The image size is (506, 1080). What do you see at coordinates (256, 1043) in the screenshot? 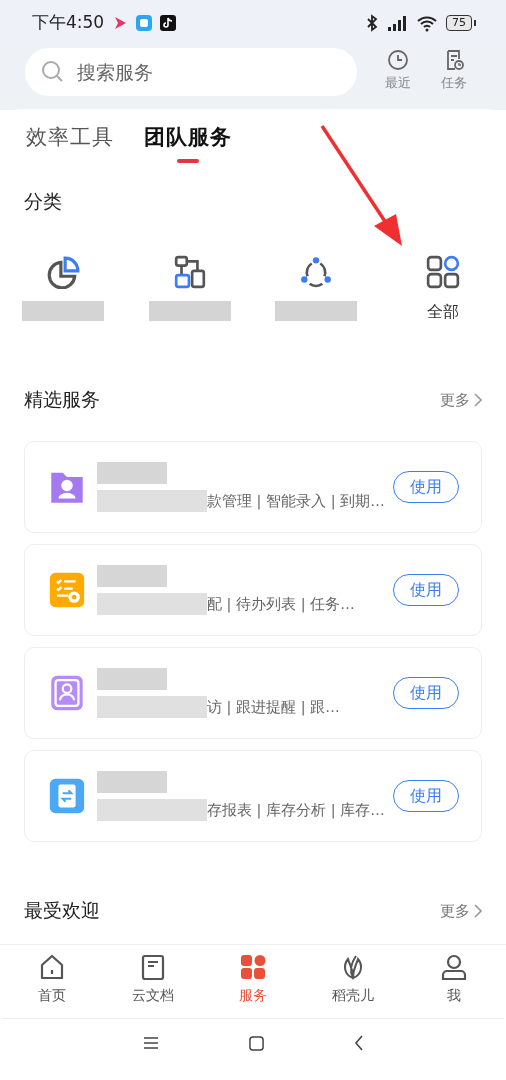
I see `home-button-icon` at bounding box center [256, 1043].